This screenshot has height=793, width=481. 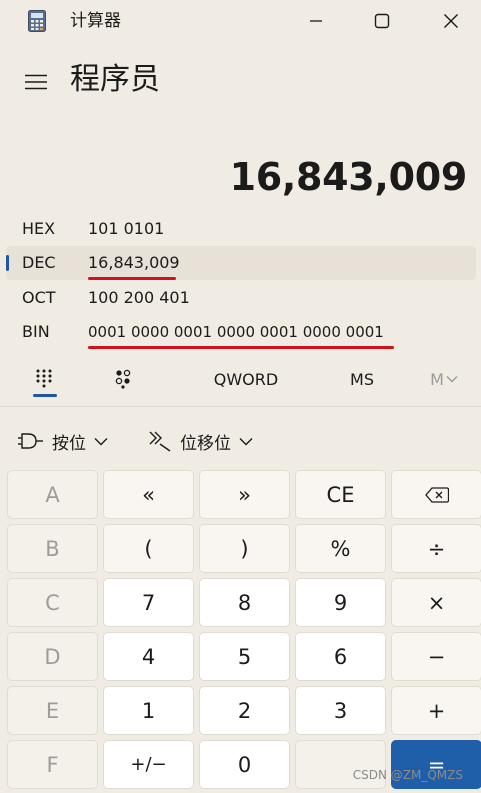 I want to click on minimize-button, so click(x=316, y=21).